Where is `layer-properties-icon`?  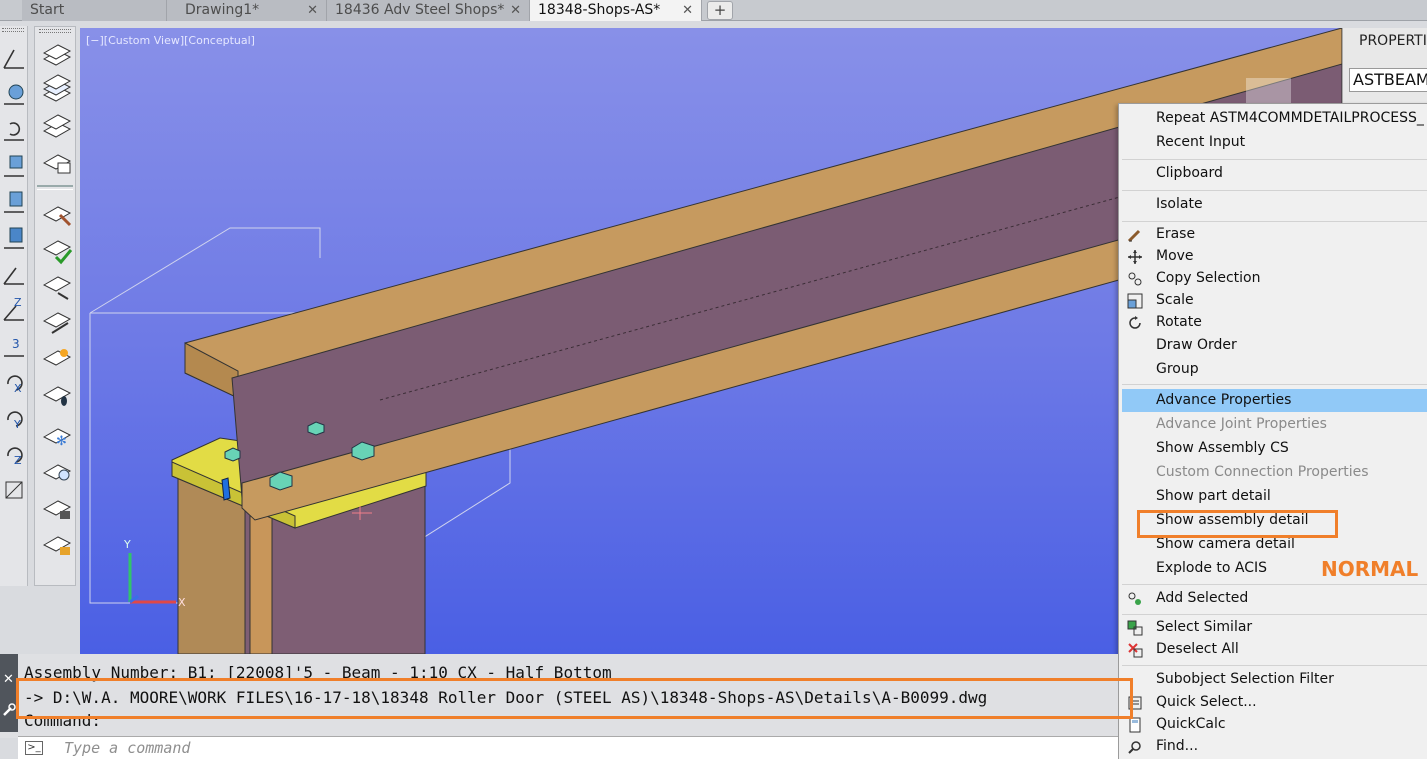
layer-properties-icon is located at coordinates (56, 54).